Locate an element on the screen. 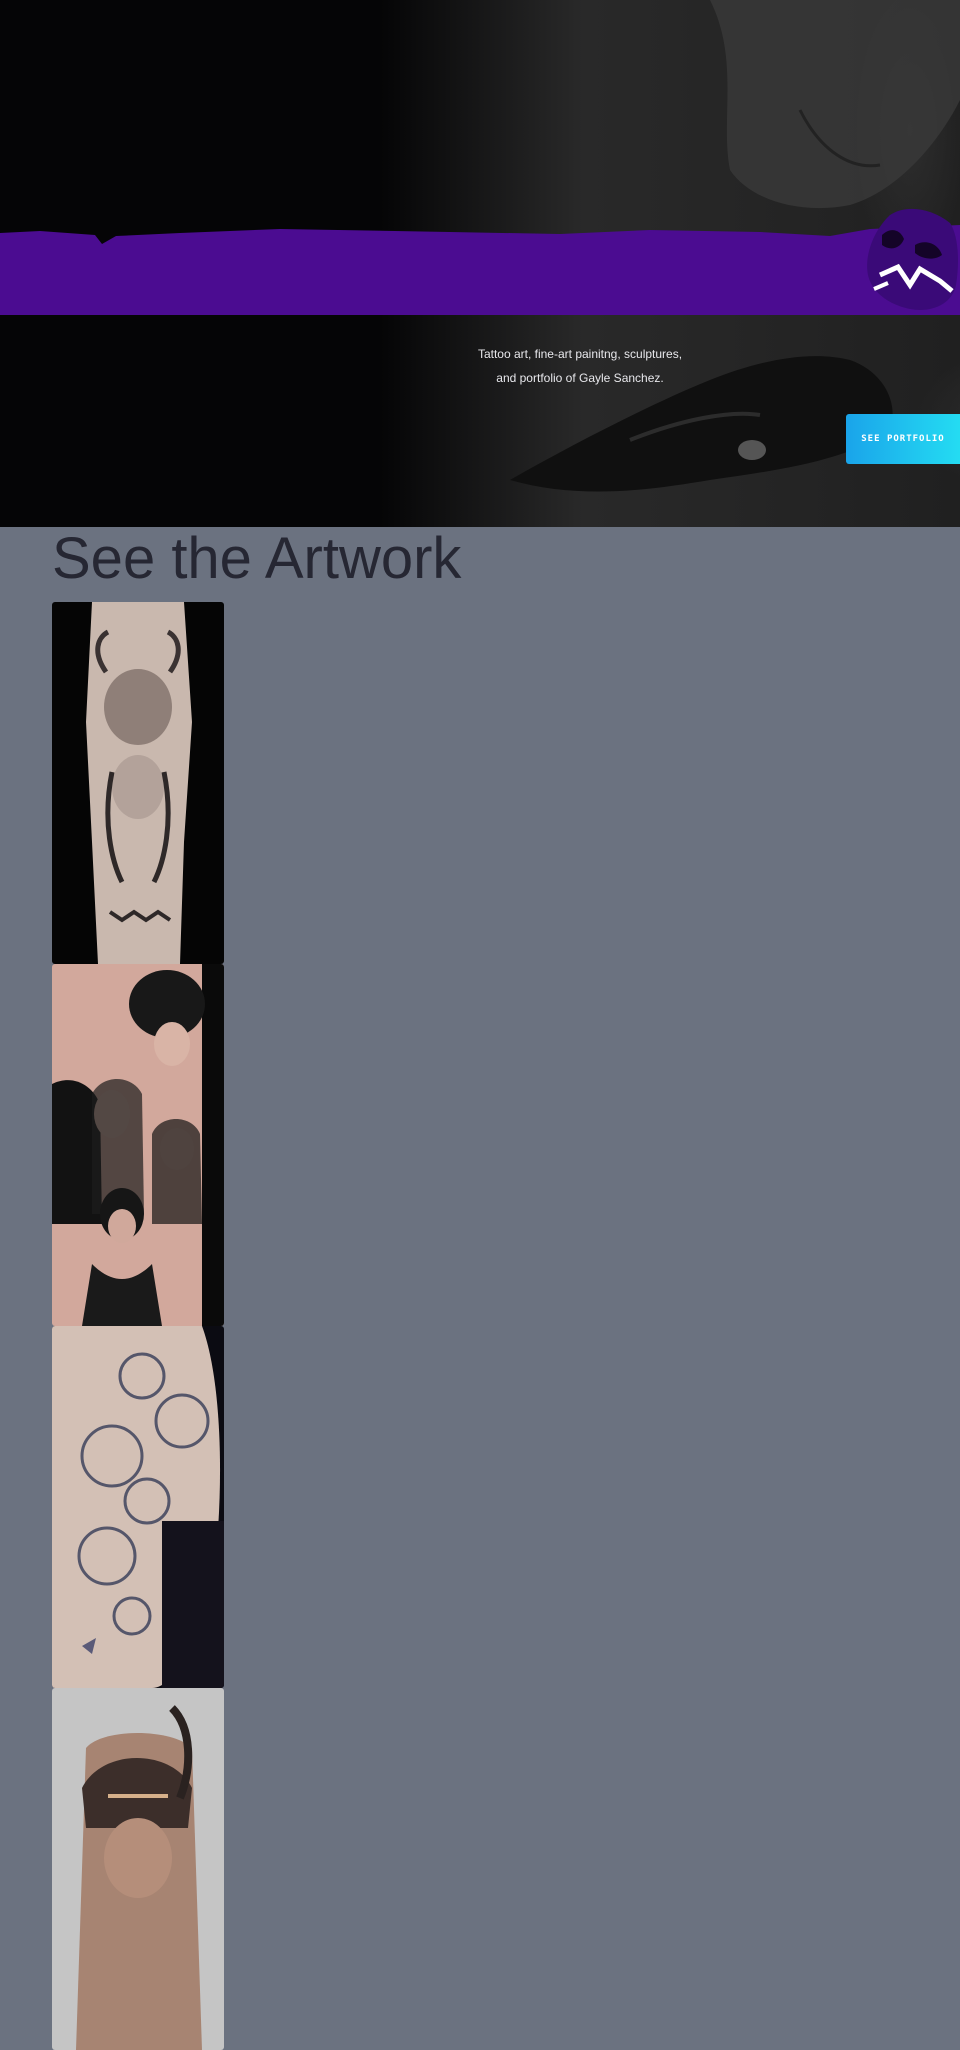 This screenshot has height=2050, width=960. floral-sleeve-tattoo-image is located at coordinates (138, 1507).